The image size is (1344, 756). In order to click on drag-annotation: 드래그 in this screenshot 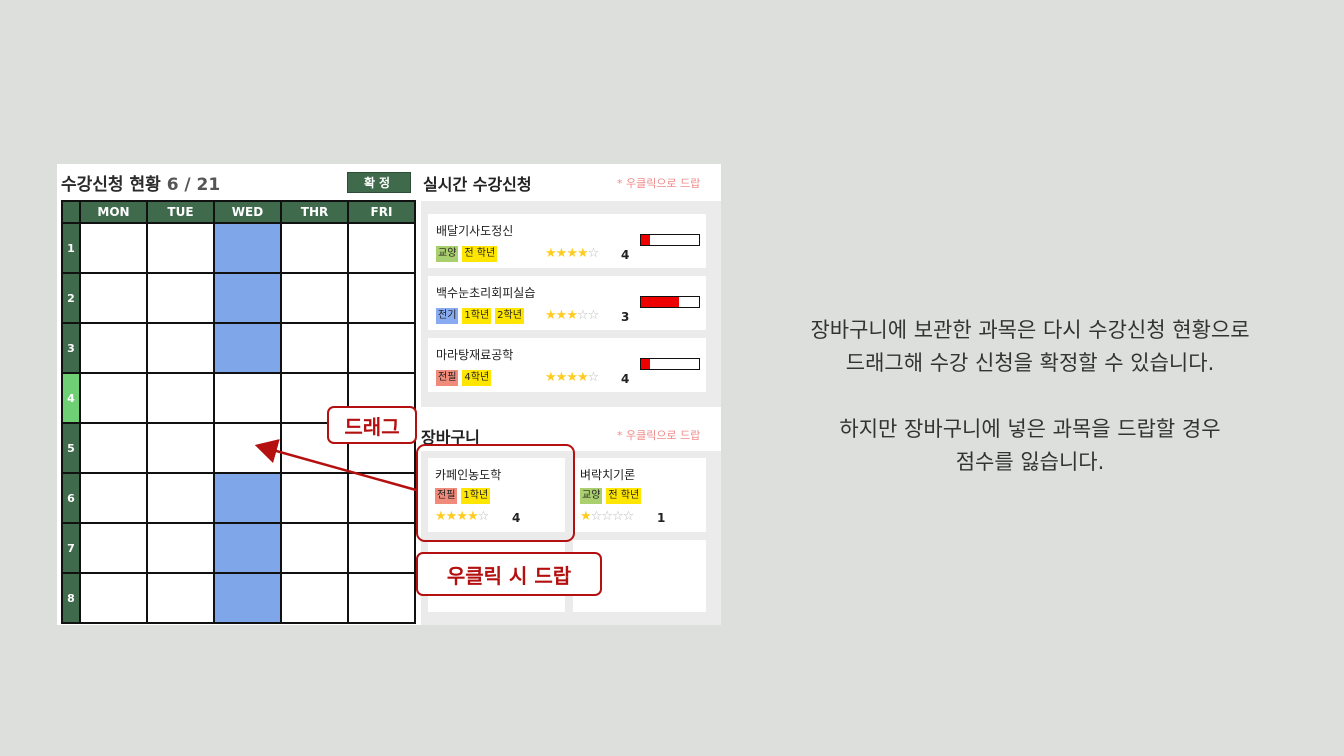, I will do `click(372, 425)`.